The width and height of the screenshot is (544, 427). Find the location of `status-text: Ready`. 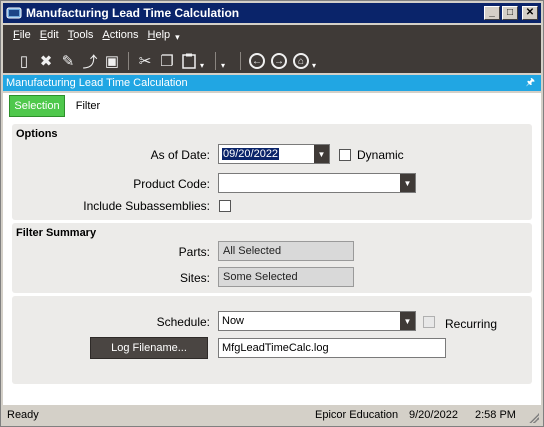

status-text: Ready is located at coordinates (23, 415).